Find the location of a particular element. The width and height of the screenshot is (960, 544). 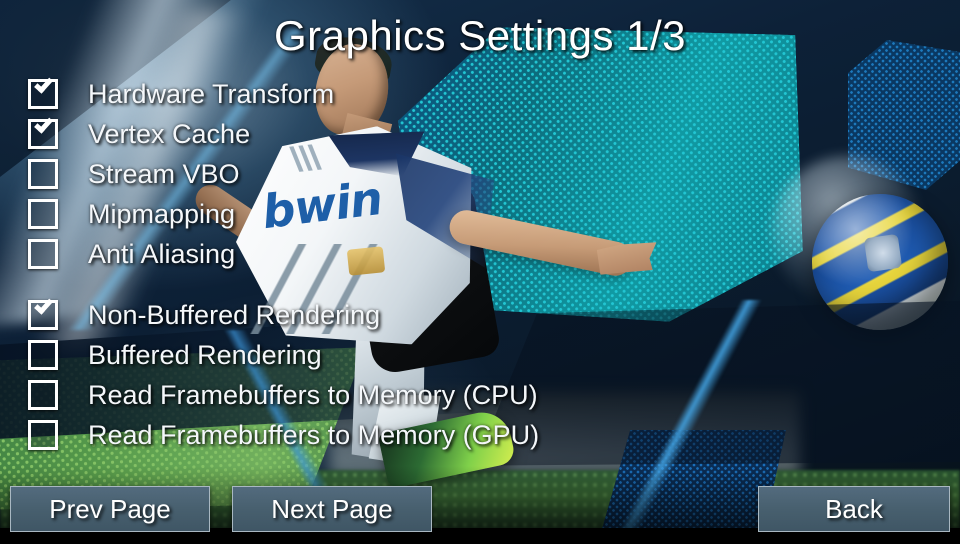

option-row: Read Framebuffers to Memory (CPU) is located at coordinates (283, 395).